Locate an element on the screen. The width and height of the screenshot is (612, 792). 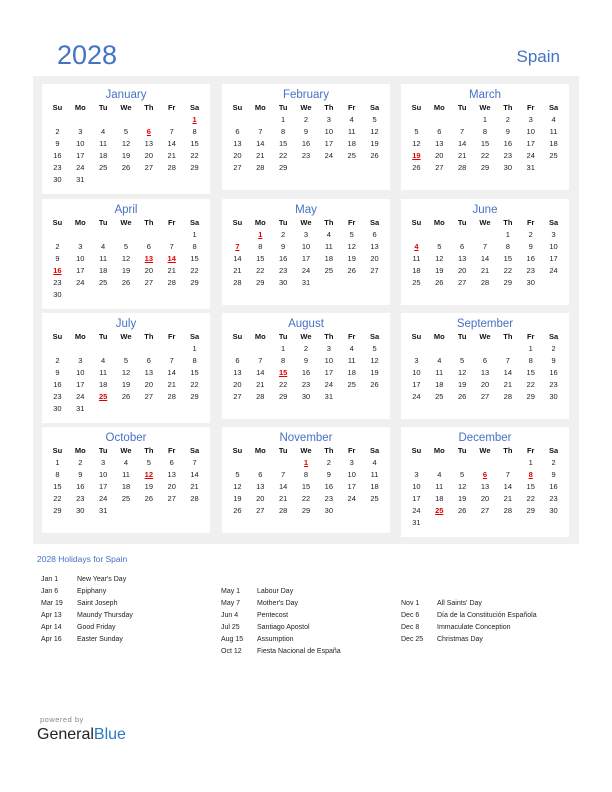
holiday-date: Dec 8 is located at coordinates (410, 627).